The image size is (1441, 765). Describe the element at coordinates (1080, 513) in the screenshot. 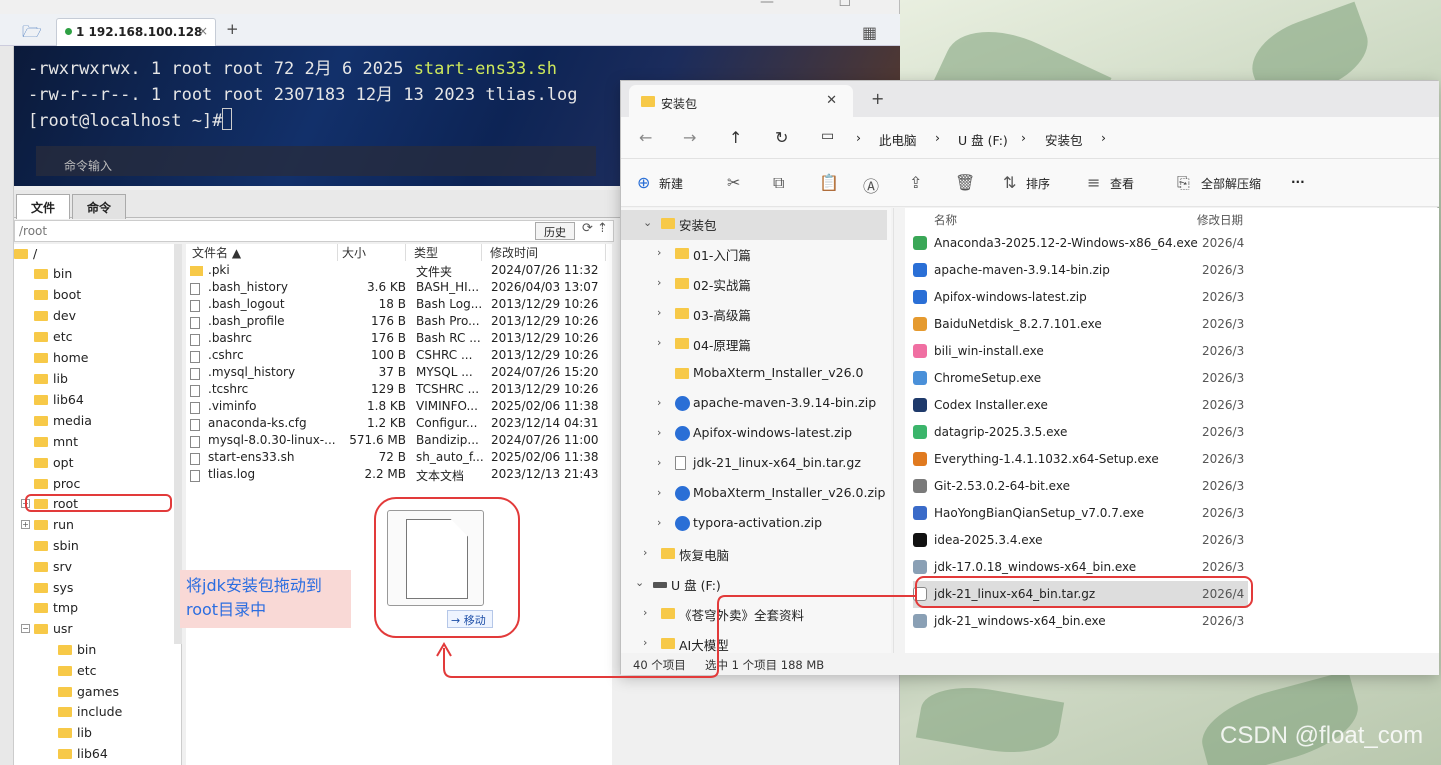

I see `file-row: HaoYongBianQianSetup_v7.0.7.exe 2026/3` at that location.